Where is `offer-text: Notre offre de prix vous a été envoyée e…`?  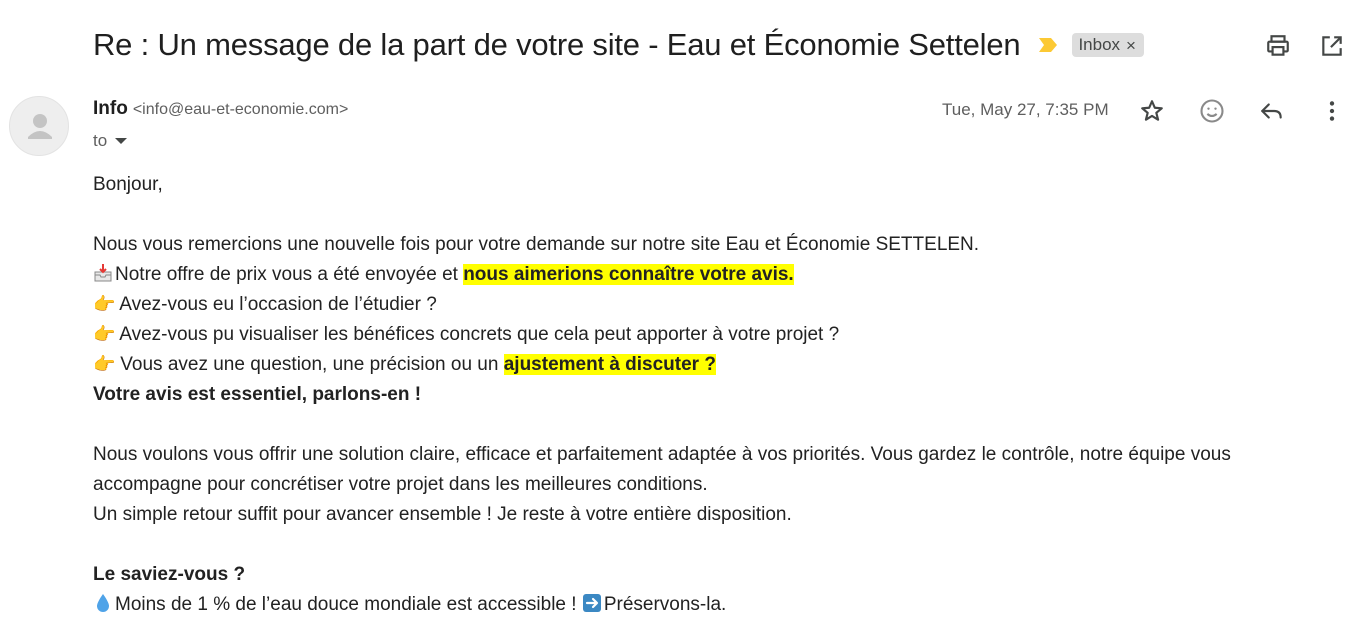 offer-text: Notre offre de prix vous a été envoyée e… is located at coordinates (289, 274).